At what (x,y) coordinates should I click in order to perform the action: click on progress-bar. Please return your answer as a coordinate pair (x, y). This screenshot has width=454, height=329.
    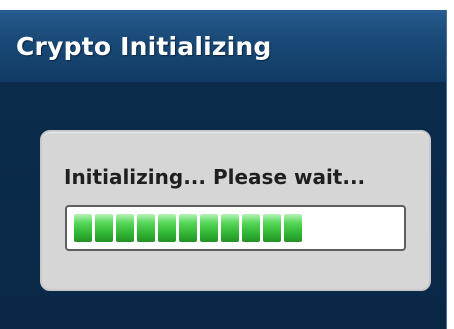
    Looking at the image, I should click on (235, 228).